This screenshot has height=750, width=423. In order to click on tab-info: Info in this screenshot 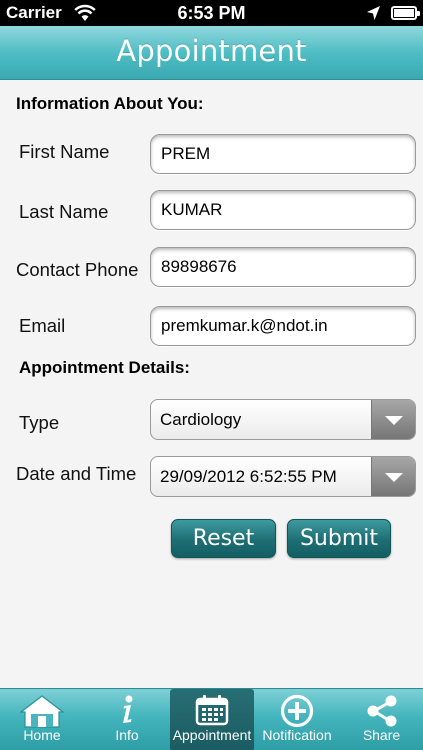, I will do `click(127, 719)`.